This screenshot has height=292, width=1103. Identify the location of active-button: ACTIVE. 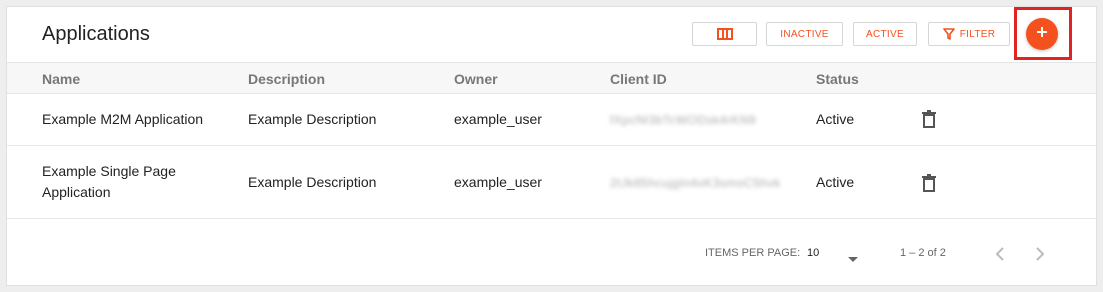
(885, 34).